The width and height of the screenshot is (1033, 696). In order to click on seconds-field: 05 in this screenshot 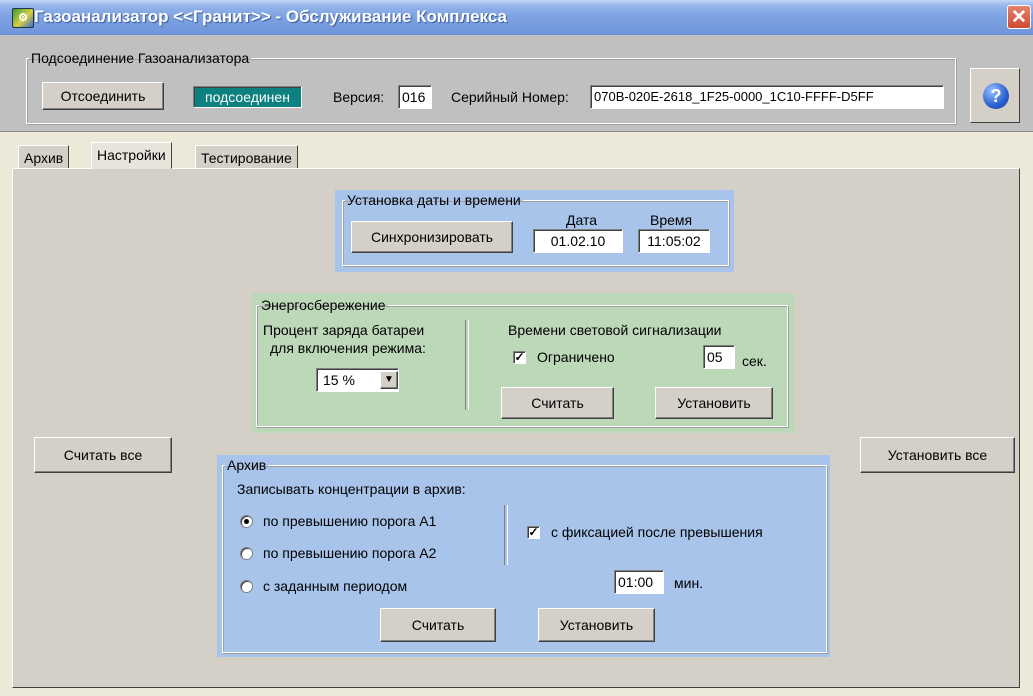, I will do `click(719, 357)`.